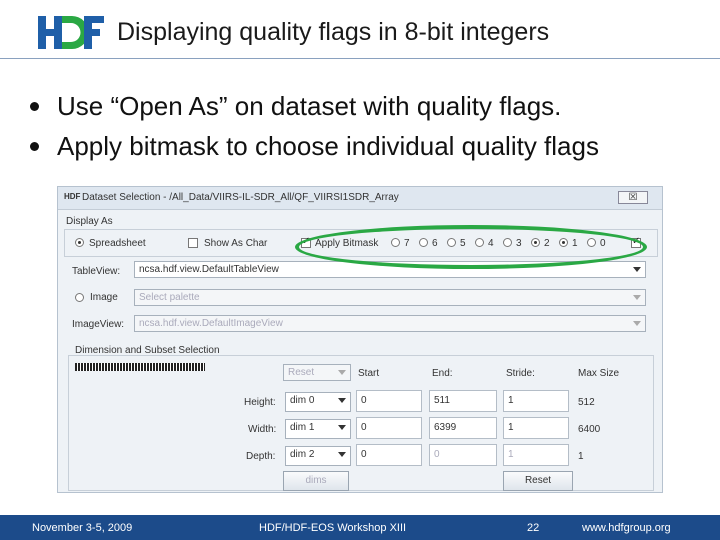  What do you see at coordinates (389, 401) in the screenshot?
I see `height-start-input: 0` at bounding box center [389, 401].